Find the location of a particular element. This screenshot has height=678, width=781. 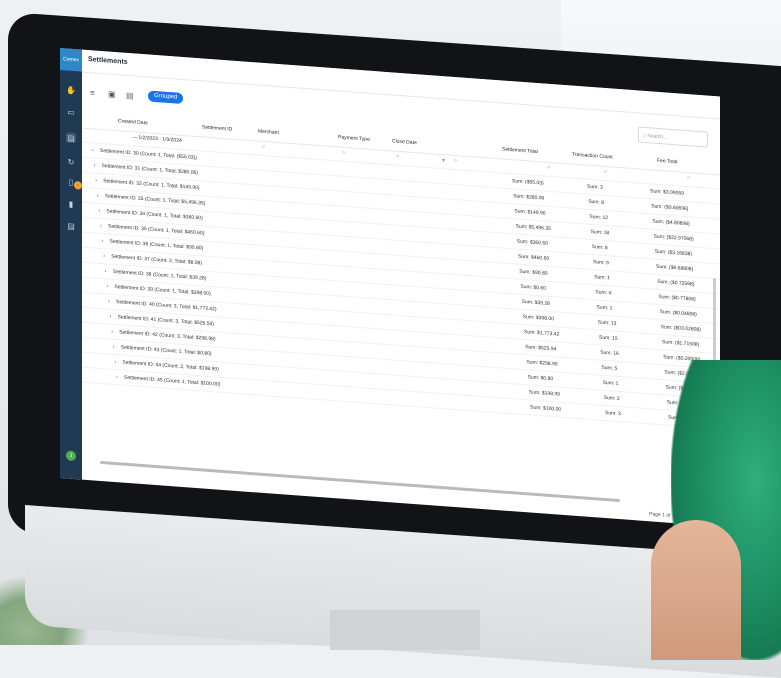

row-transaction-count: Sum: 12 is located at coordinates (599, 217).